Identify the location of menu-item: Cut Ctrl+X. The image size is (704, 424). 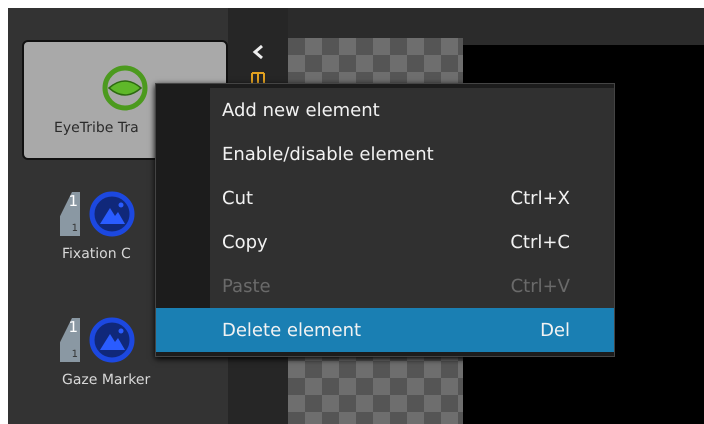
(385, 198).